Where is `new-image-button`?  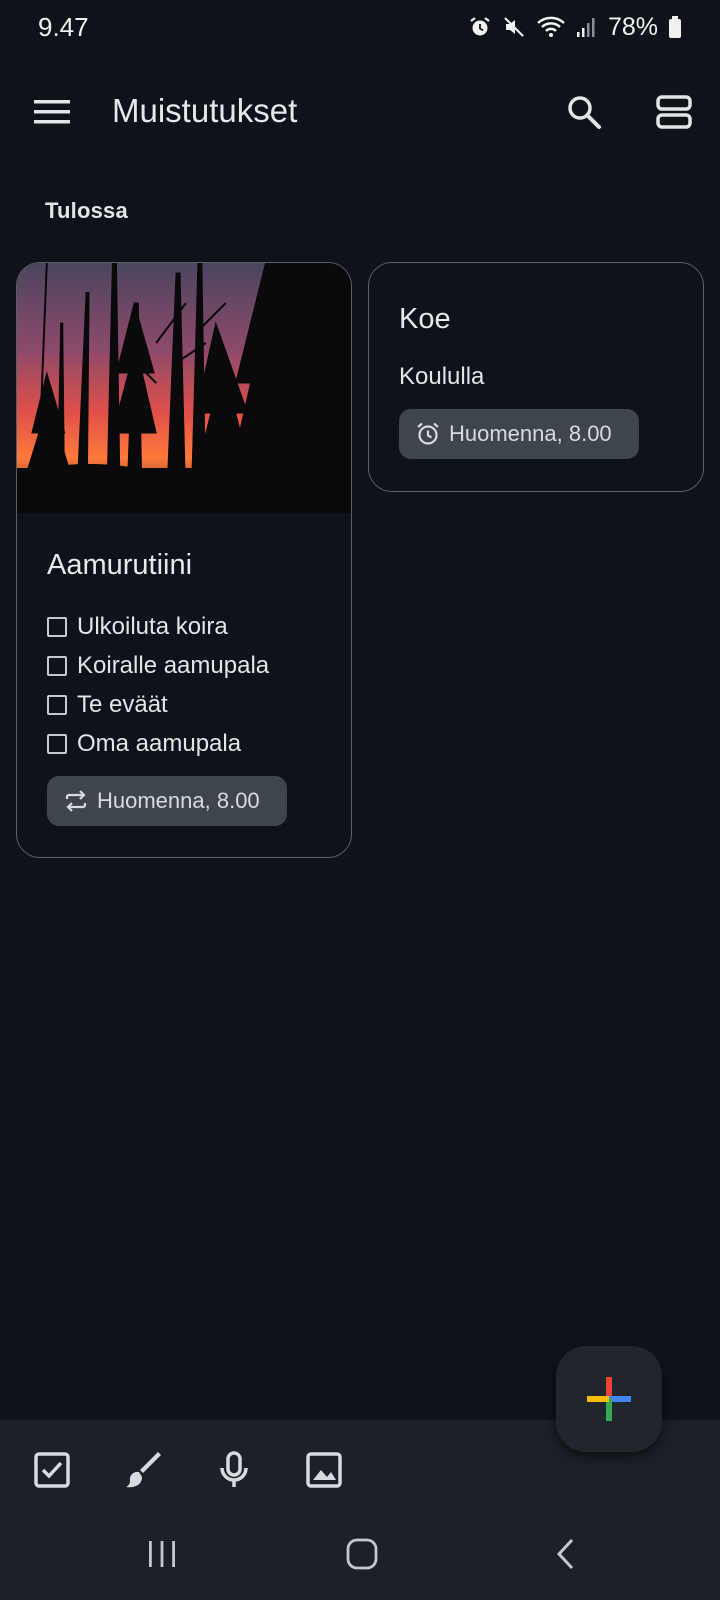
new-image-button is located at coordinates (324, 1470).